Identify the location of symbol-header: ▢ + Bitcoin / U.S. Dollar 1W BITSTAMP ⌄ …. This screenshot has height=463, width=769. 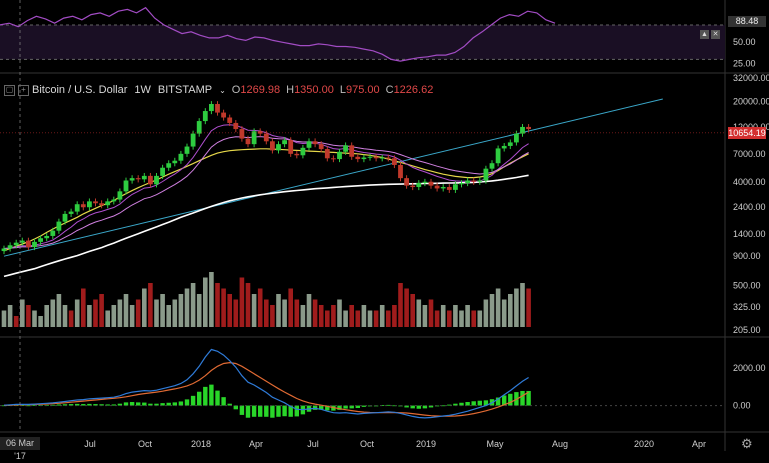
(218, 90).